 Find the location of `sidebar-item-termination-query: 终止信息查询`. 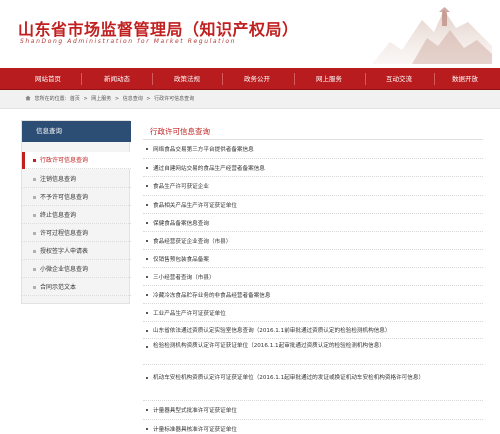

sidebar-item-termination-query: 终止信息查询 is located at coordinates (76, 215).